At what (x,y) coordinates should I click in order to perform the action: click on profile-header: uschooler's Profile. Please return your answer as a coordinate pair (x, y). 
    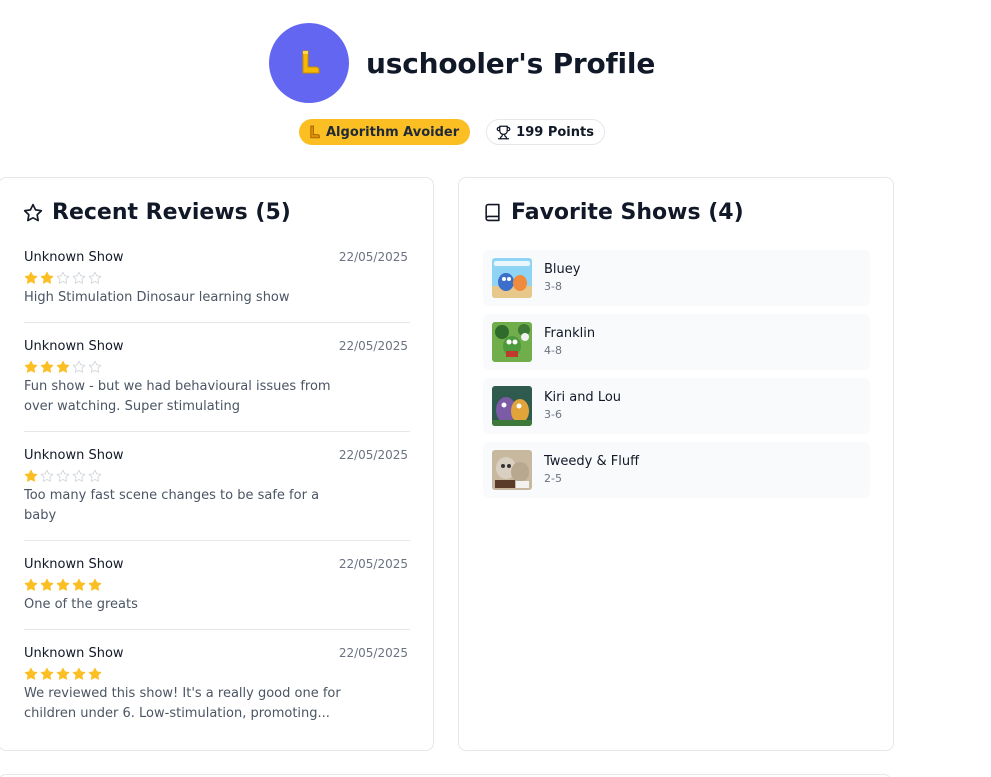
    Looking at the image, I should click on (462, 63).